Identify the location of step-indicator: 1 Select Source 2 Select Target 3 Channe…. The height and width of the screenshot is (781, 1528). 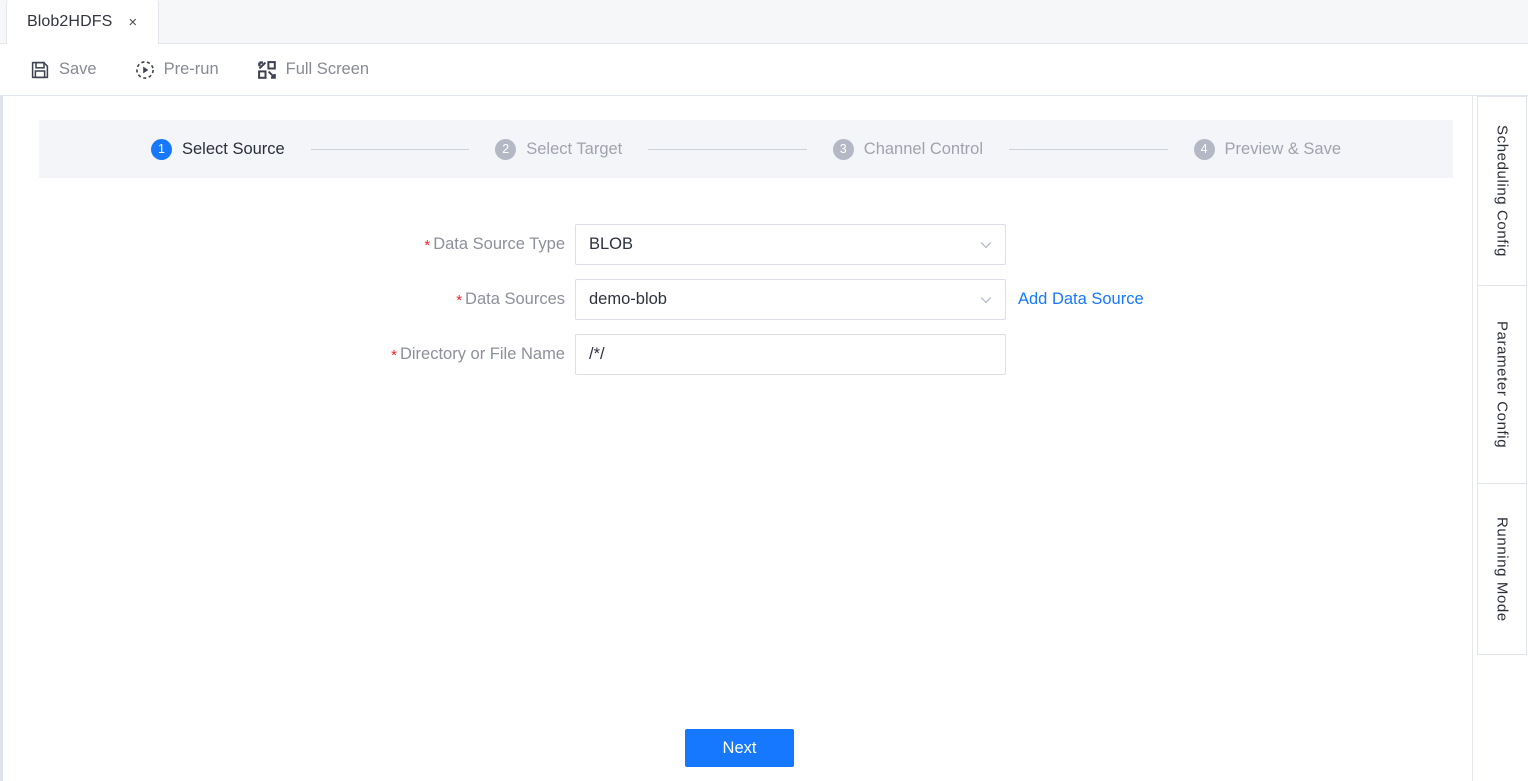
(746, 149).